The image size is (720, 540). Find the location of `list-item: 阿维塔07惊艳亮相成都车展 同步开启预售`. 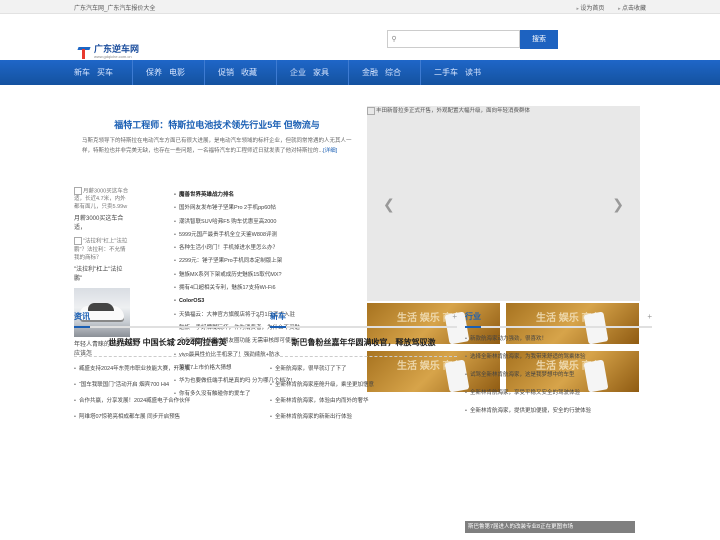

list-item: 阿维塔07惊艳亮相成都车展 同步开启预售 is located at coordinates (167, 417).